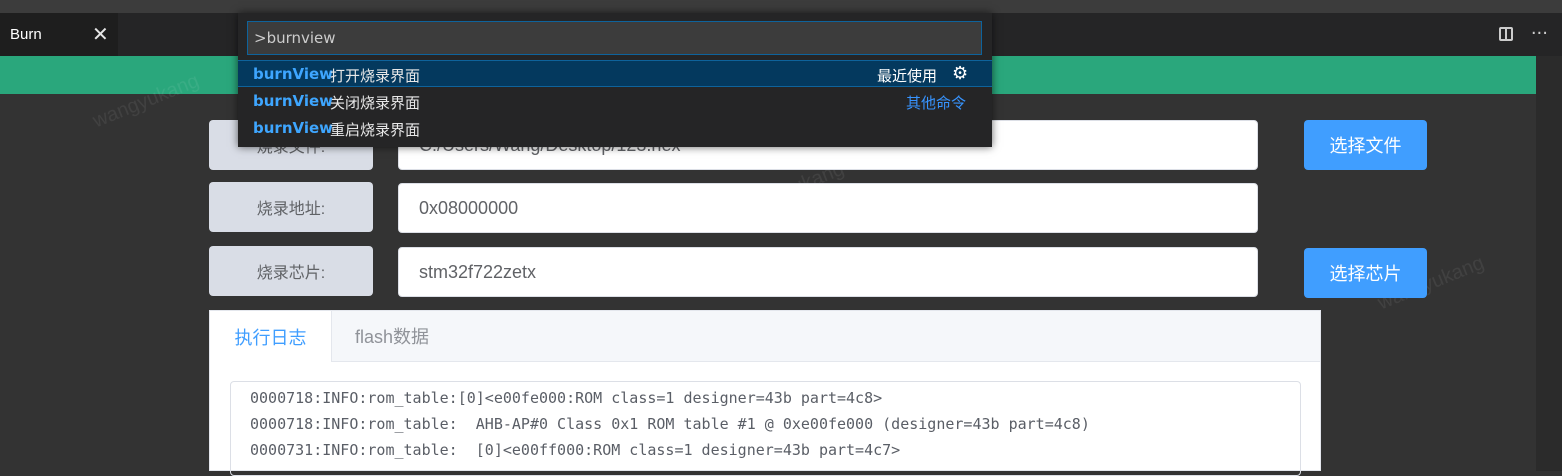 The width and height of the screenshot is (1562, 476). Describe the element at coordinates (936, 102) in the screenshot. I see `other-commands-link: 其他命令` at that location.